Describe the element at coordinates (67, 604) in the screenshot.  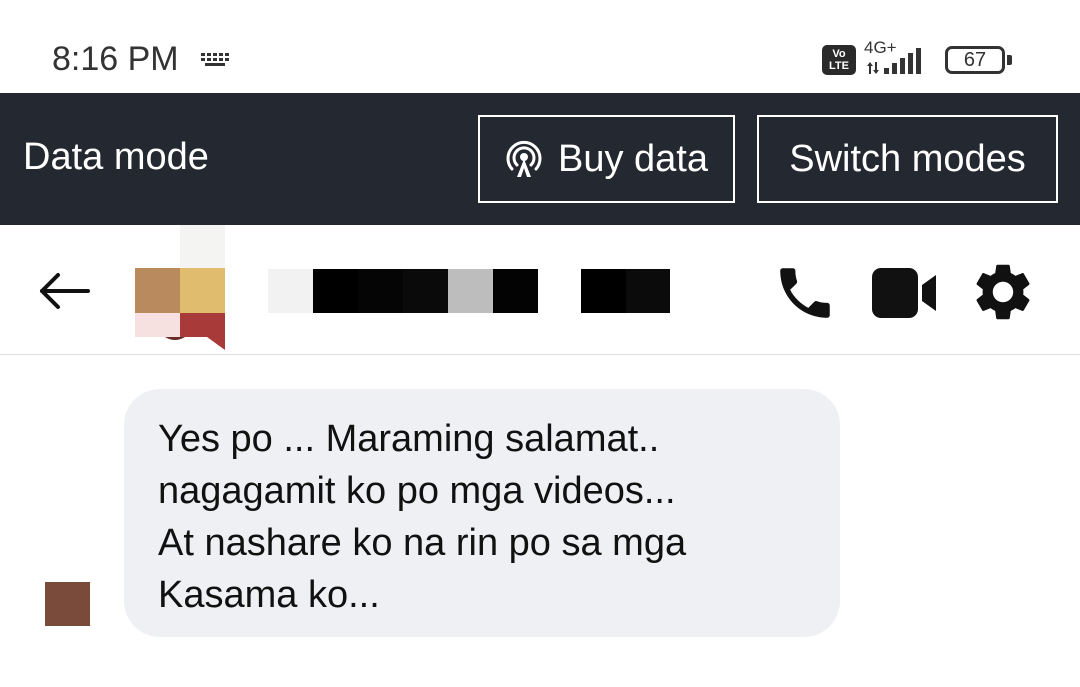
I see `sender-avatar` at that location.